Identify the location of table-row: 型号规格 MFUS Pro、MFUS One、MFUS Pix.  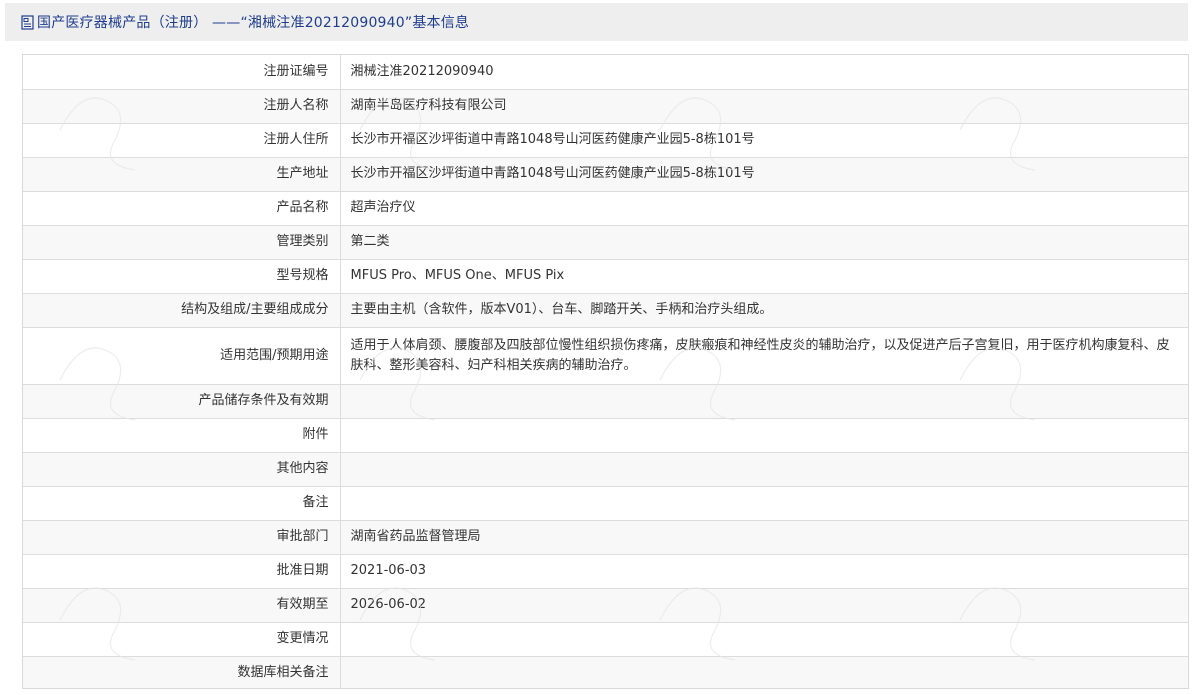
(605, 276).